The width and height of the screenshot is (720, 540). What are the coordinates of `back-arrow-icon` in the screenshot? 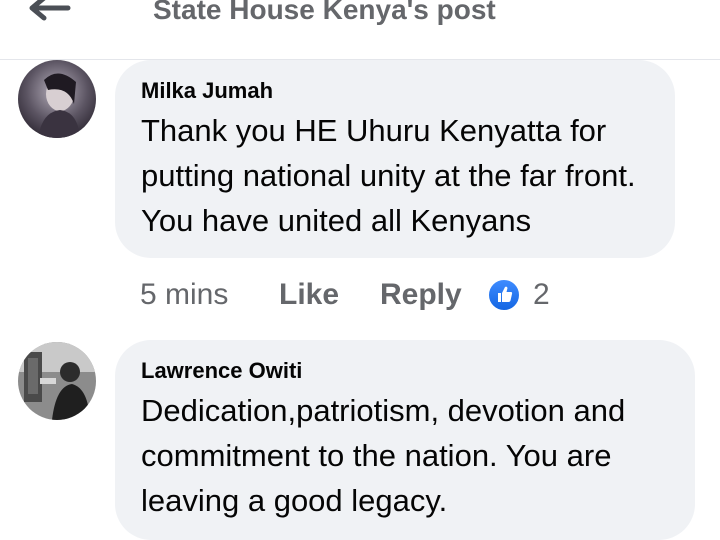 It's located at (47, 15).